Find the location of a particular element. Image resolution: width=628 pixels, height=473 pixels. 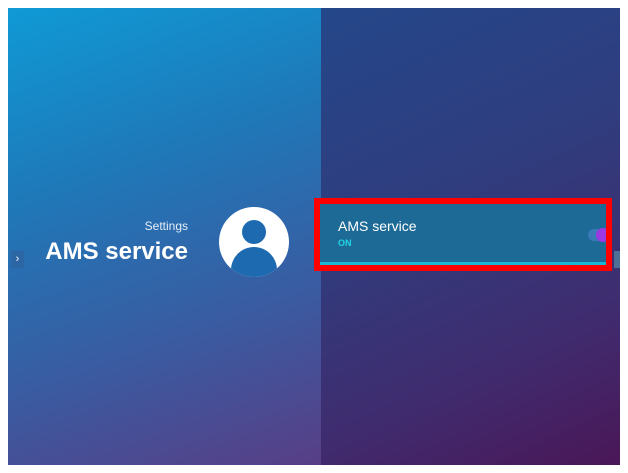

page-title: AMS service is located at coordinates (116, 251).